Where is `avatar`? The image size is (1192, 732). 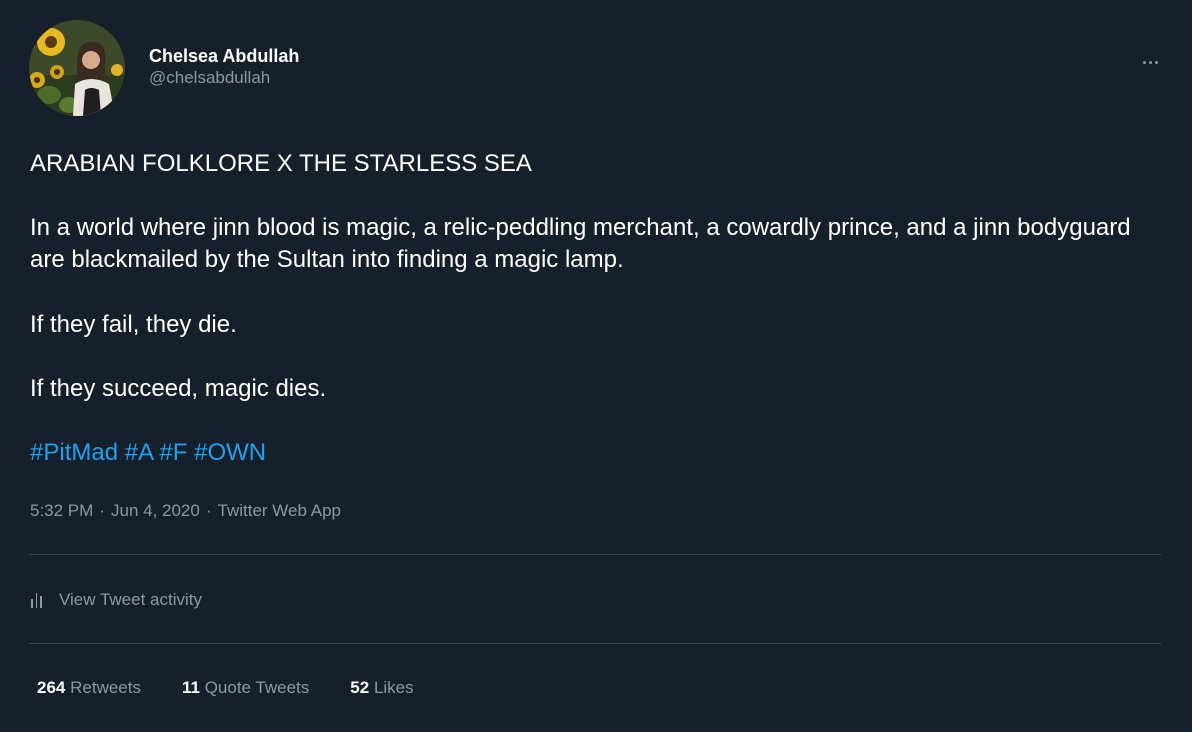 avatar is located at coordinates (77, 68).